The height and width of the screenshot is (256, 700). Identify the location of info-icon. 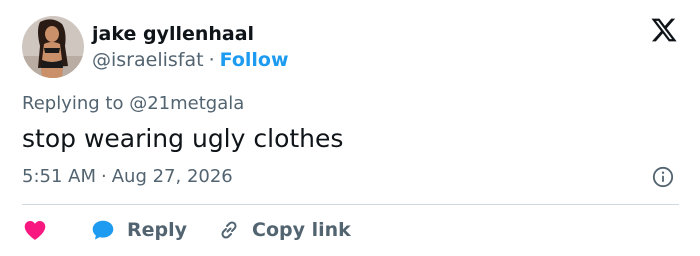
(663, 177).